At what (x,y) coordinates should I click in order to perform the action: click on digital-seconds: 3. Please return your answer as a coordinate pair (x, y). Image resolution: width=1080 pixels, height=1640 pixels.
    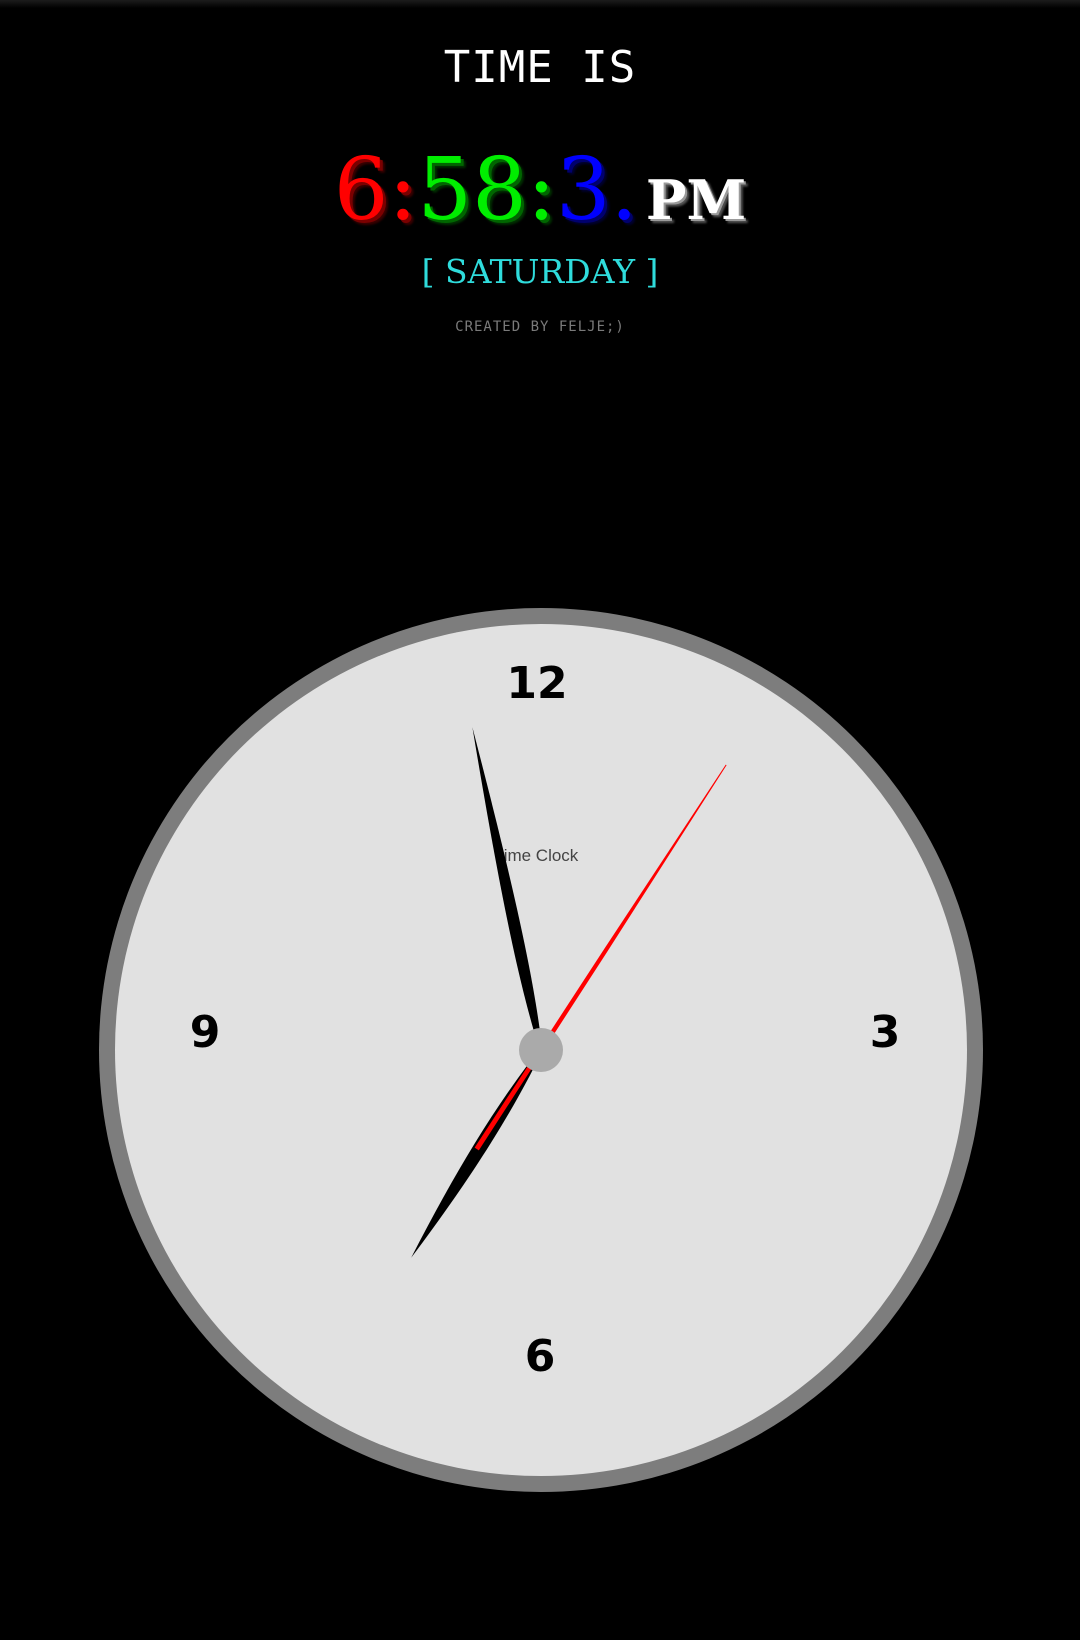
    Looking at the image, I should click on (583, 190).